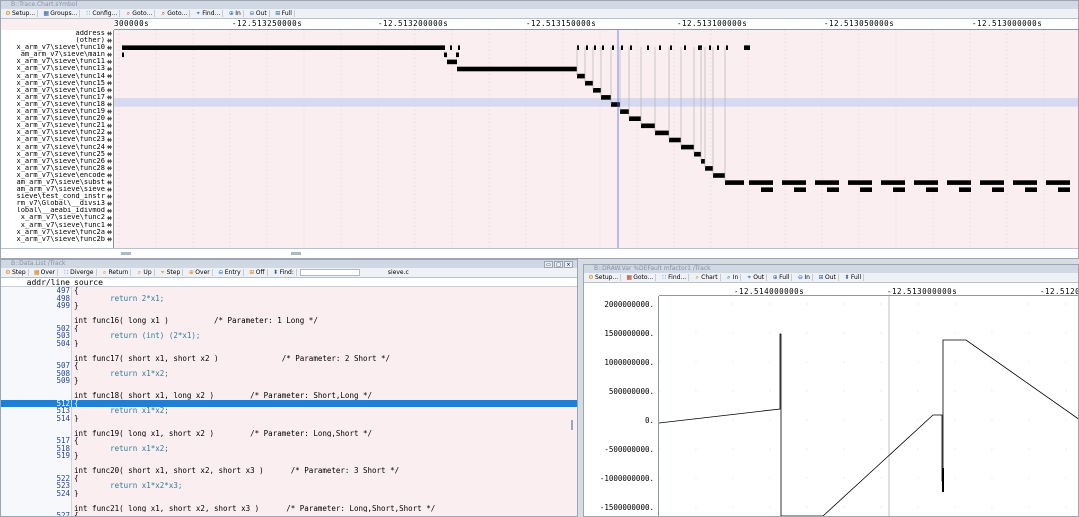 The image size is (1079, 517). Describe the element at coordinates (284, 13) in the screenshot. I see `toolbar-button-full-8: ⊞ Full` at that location.